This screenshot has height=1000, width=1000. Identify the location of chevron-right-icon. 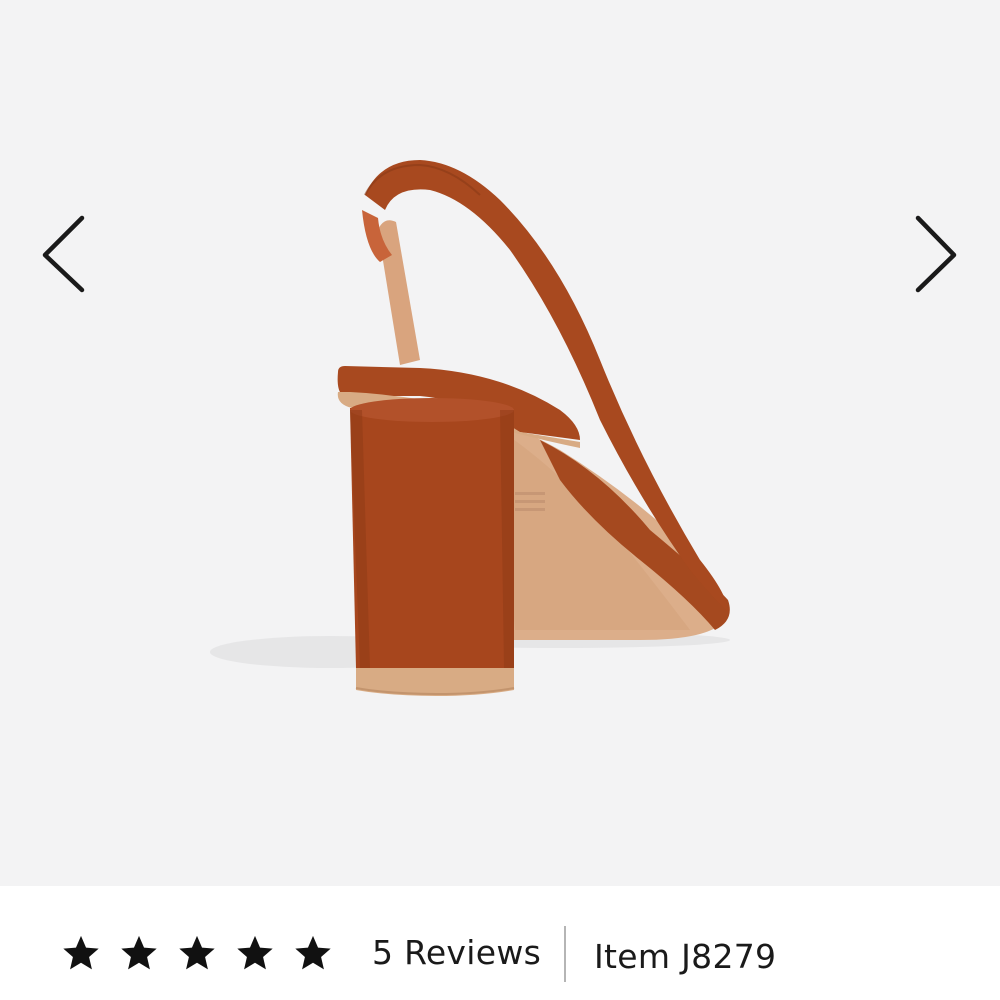
(936, 254).